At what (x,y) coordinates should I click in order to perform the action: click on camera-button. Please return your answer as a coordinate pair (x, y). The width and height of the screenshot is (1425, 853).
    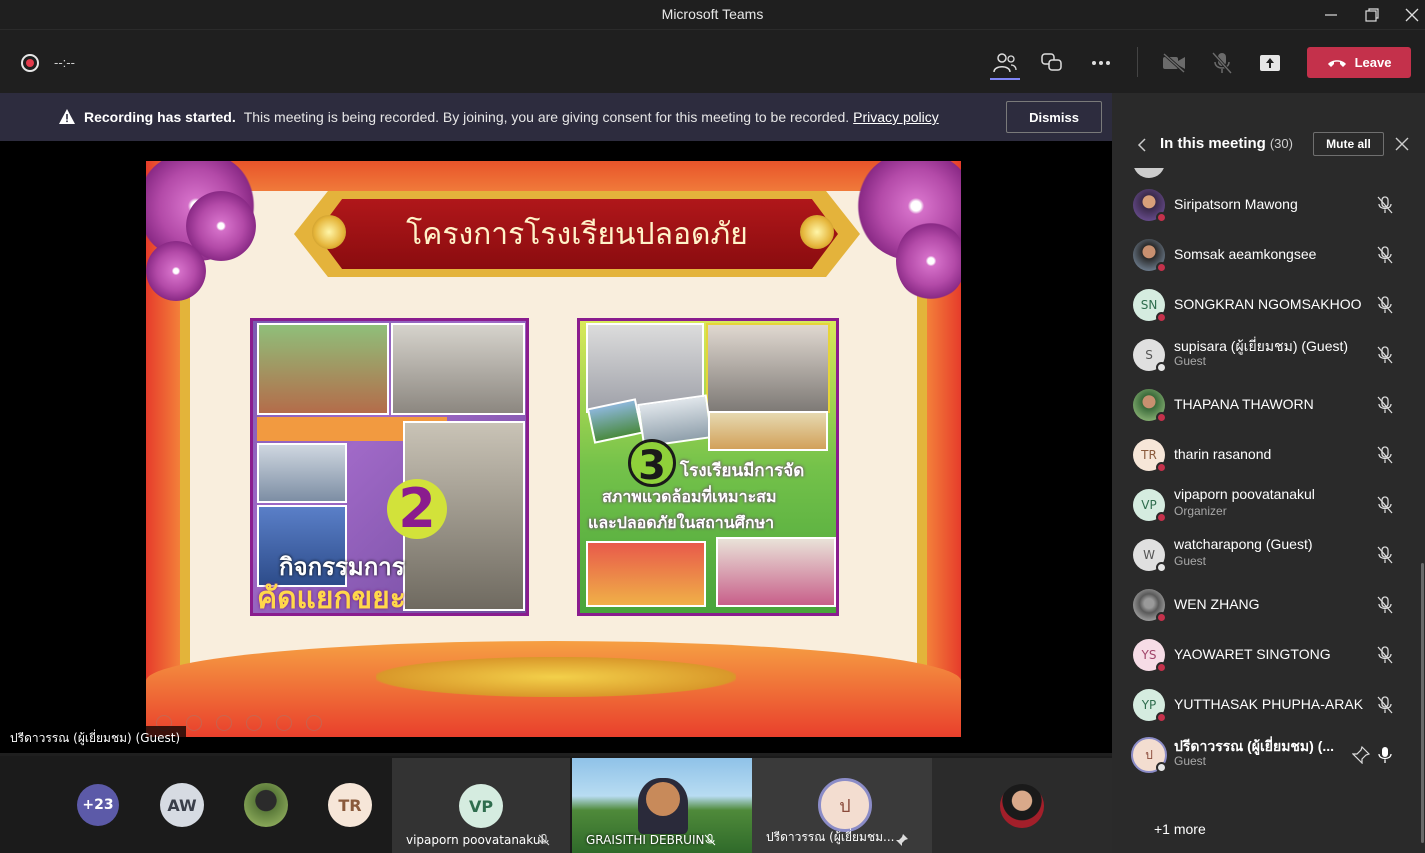
    Looking at the image, I should click on (1174, 63).